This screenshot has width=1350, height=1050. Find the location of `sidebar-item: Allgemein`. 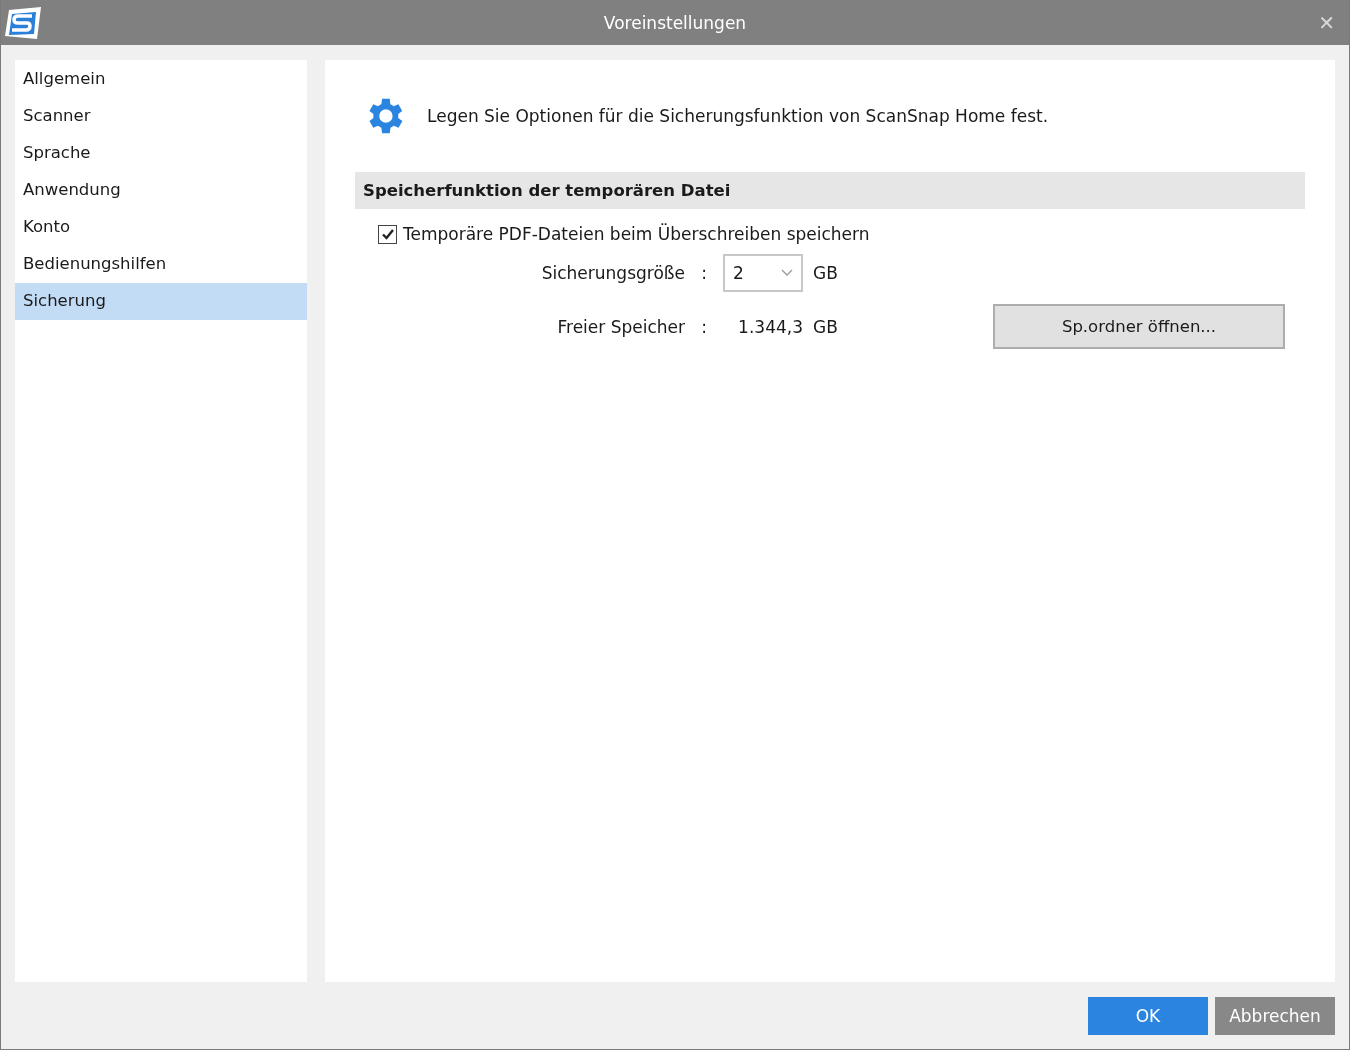

sidebar-item: Allgemein is located at coordinates (161, 79).